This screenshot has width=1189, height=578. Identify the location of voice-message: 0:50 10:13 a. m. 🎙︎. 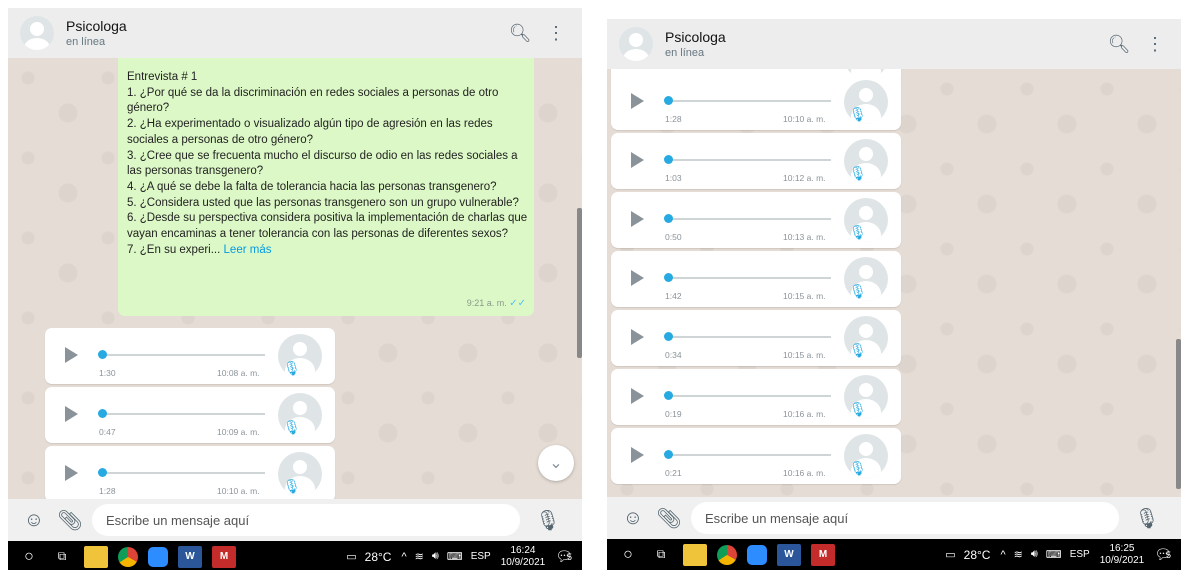
(756, 220).